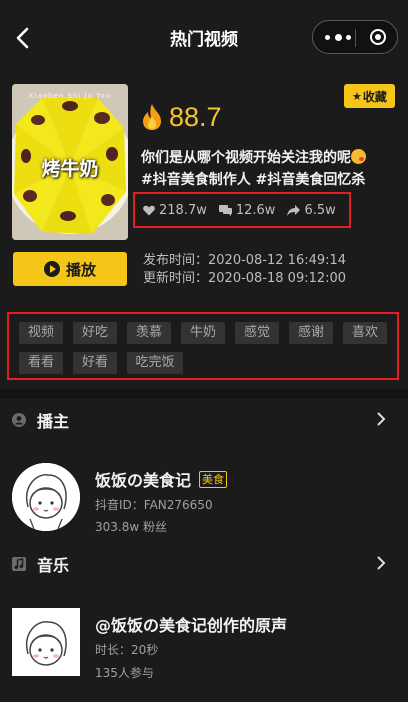 Image resolution: width=408 pixels, height=702 pixels. I want to click on score-value: 88.7, so click(195, 116).